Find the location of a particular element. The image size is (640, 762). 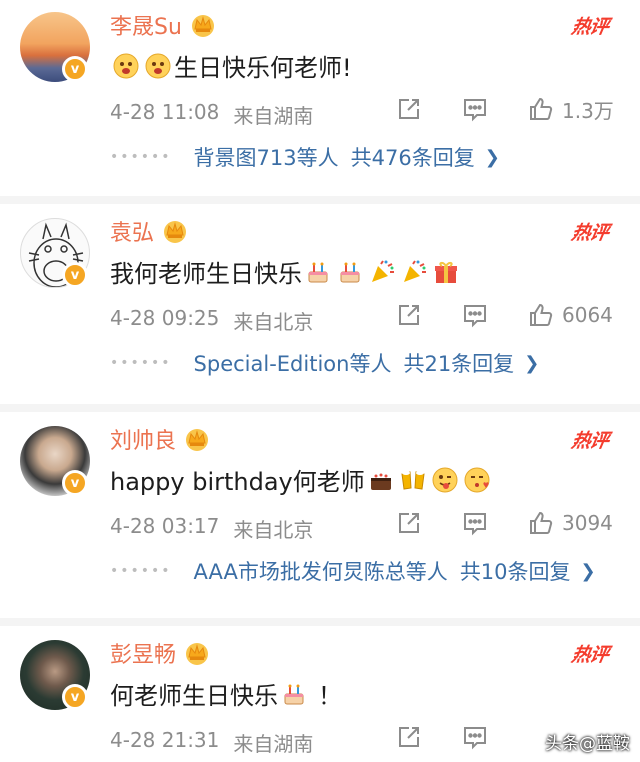

cheers-emoji is located at coordinates (413, 480).